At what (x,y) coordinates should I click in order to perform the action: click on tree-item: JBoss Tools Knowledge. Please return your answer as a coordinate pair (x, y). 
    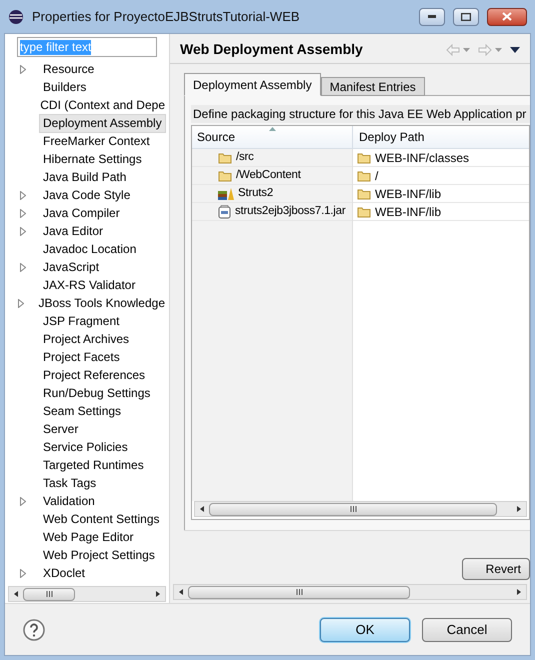
    Looking at the image, I should click on (101, 303).